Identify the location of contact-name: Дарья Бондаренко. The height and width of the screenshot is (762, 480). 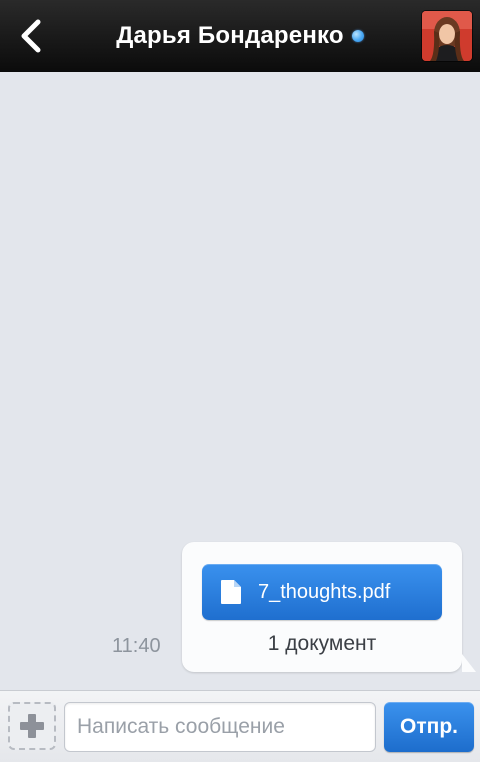
(230, 35).